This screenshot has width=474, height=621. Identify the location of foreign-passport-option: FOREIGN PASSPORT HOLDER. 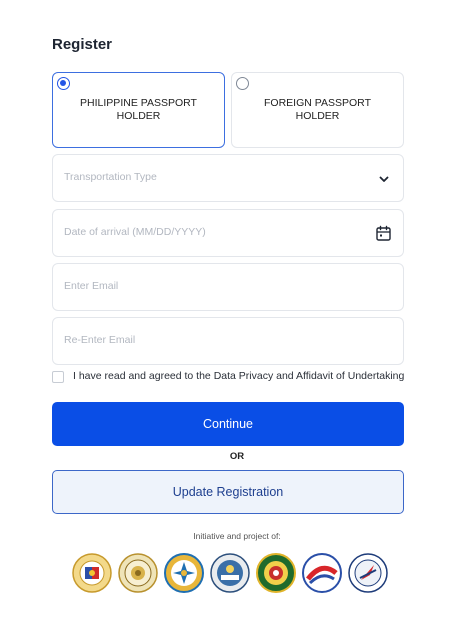
(317, 110).